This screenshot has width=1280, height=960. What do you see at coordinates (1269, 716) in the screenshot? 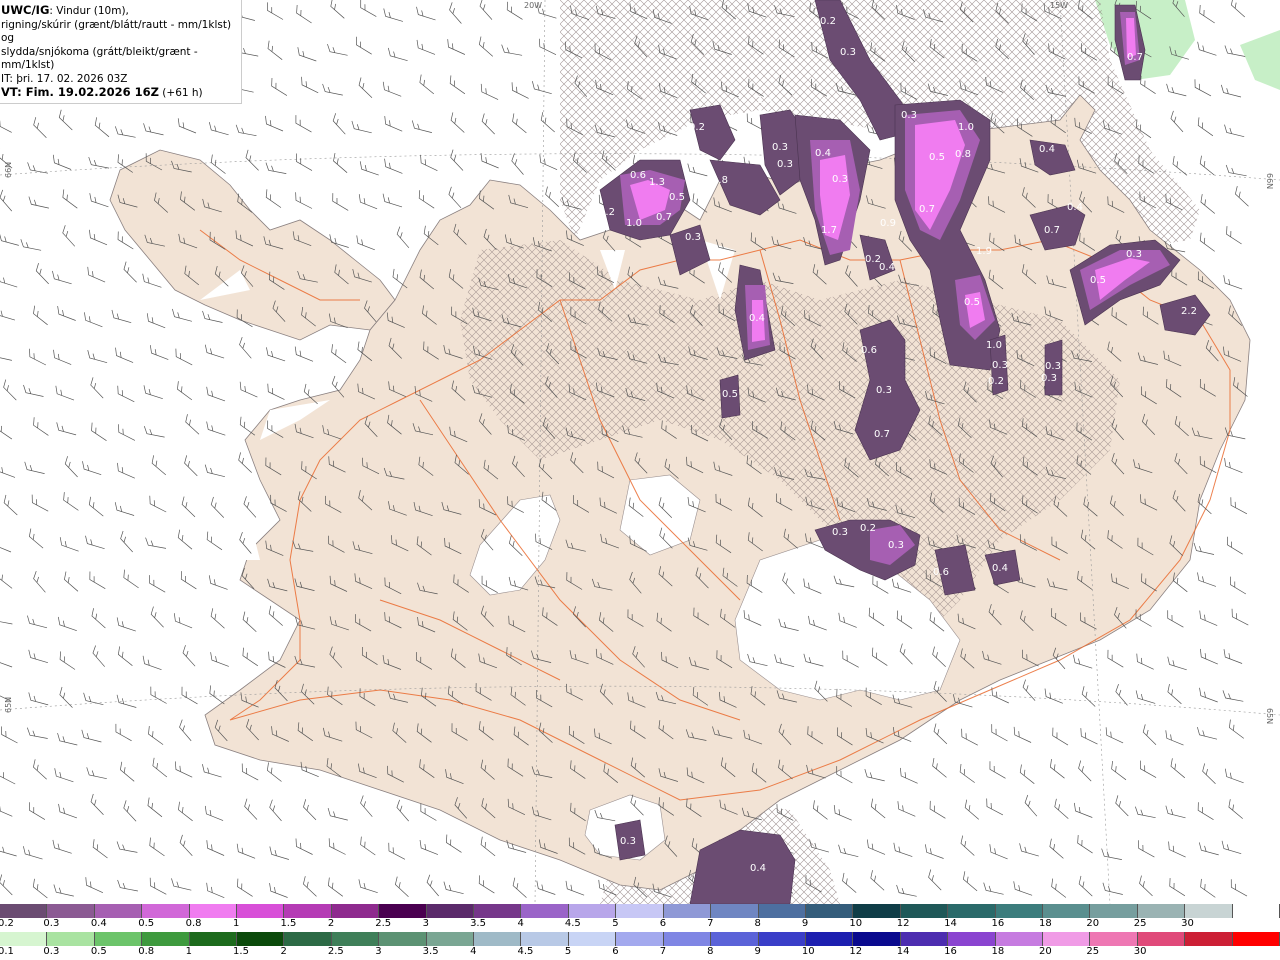
I see `lat-label-65n-right: 65N` at bounding box center [1269, 716].